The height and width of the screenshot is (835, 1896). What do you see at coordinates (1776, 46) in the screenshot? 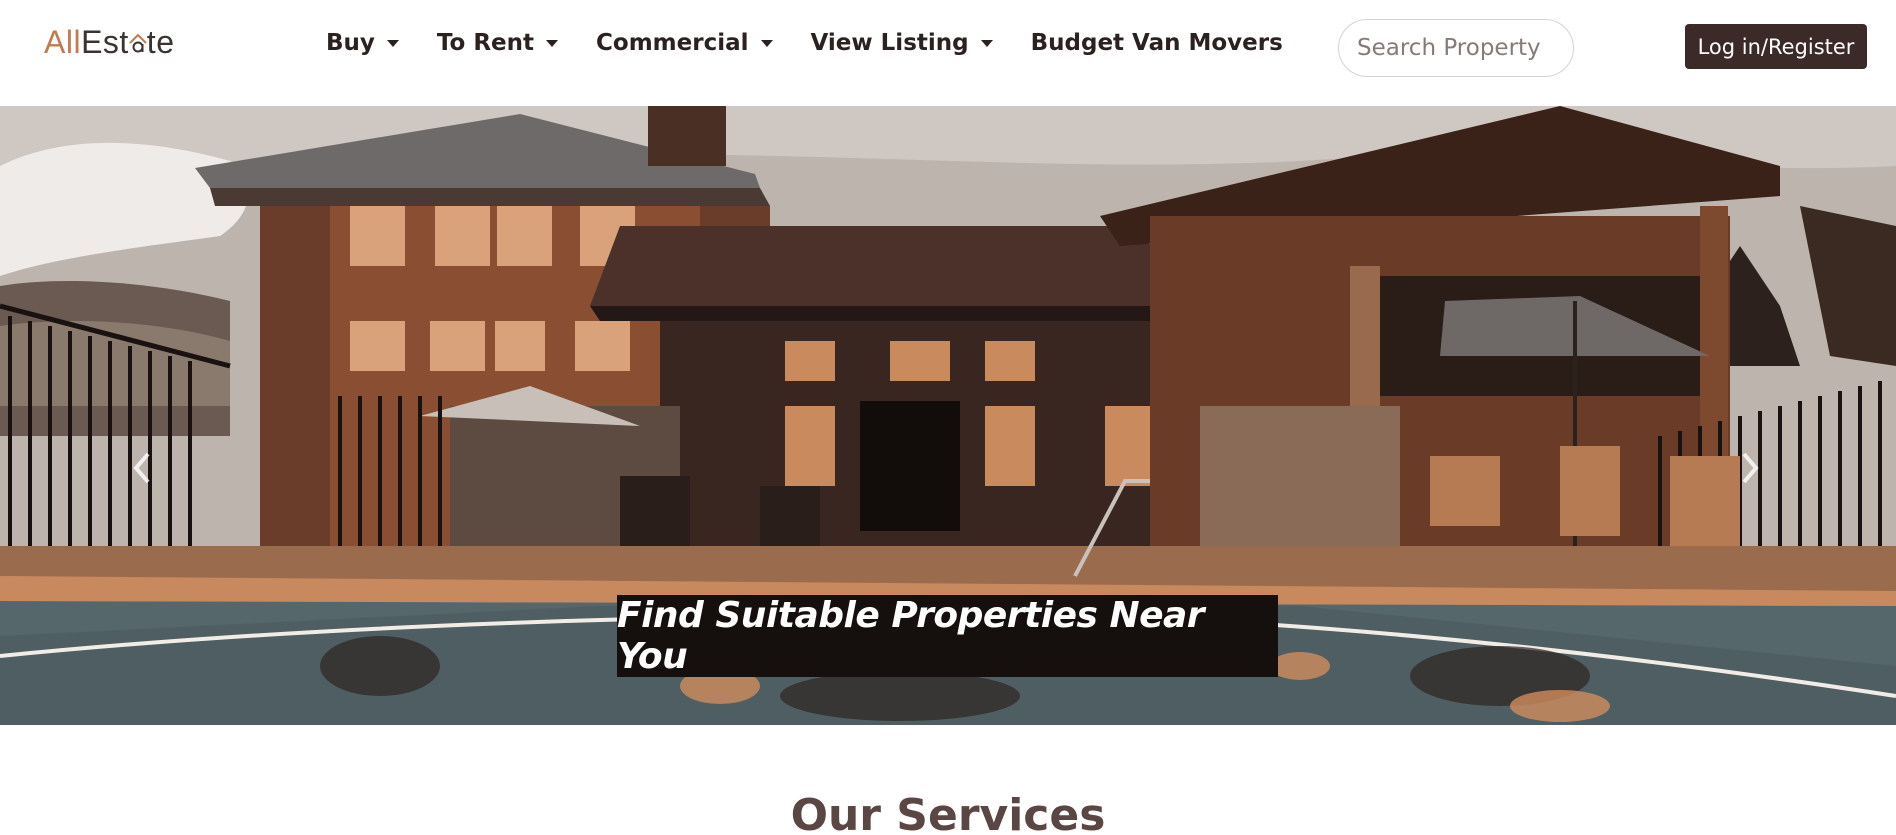
I see `login-register-button: Log in/Register` at bounding box center [1776, 46].